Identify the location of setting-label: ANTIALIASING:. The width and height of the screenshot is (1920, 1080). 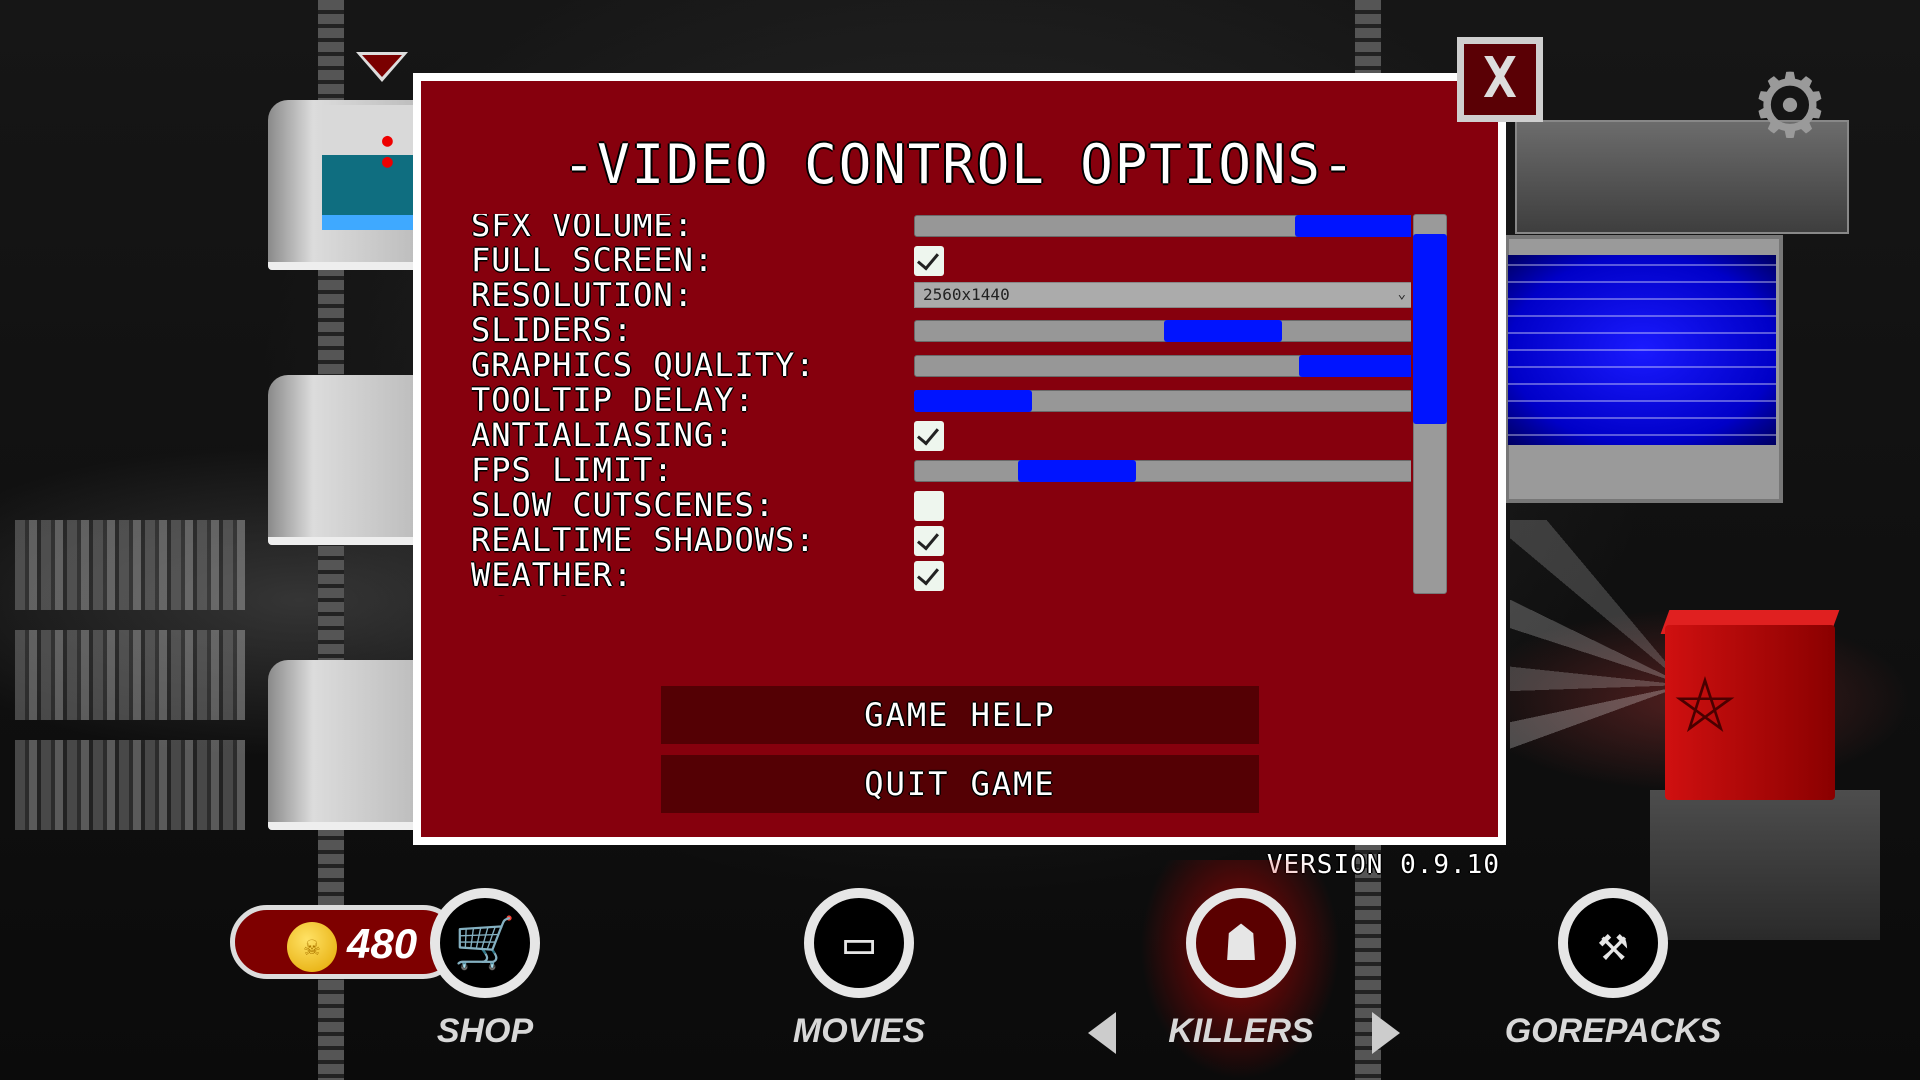
(603, 435).